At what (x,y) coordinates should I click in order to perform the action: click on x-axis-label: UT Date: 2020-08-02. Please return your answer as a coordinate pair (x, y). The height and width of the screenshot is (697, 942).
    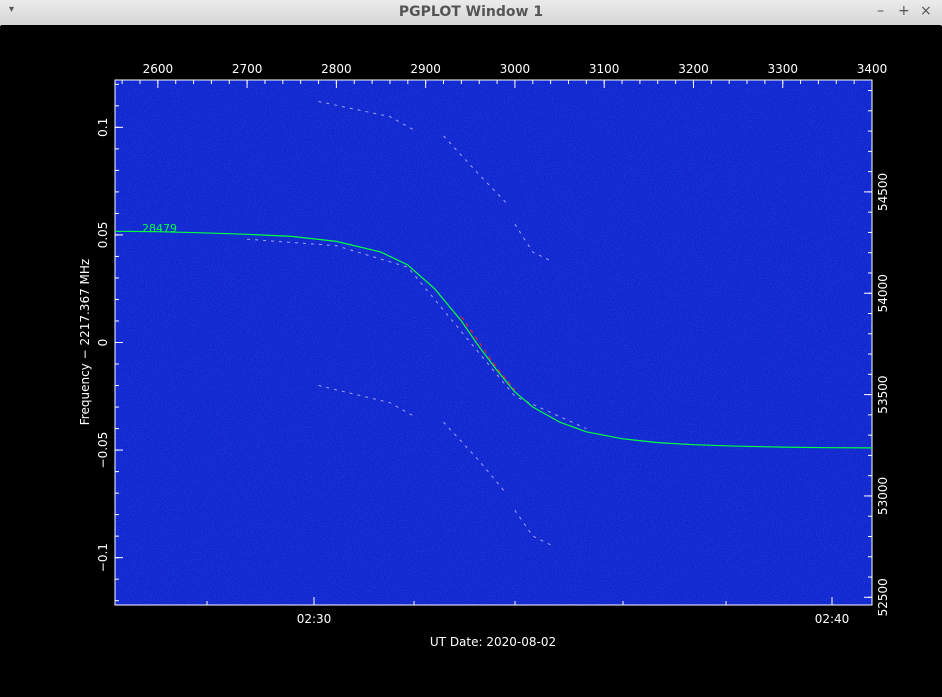
    Looking at the image, I should click on (493, 642).